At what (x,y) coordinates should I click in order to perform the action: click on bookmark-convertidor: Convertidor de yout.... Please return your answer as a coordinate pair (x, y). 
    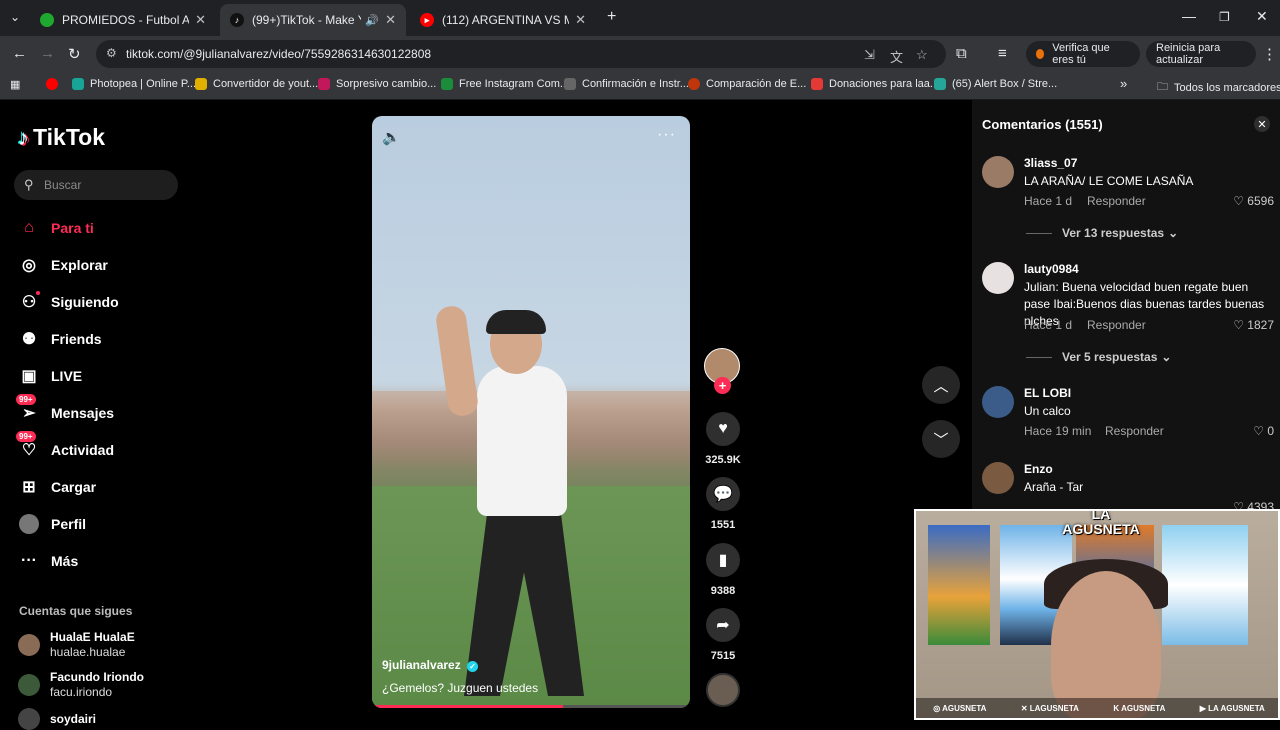
    Looking at the image, I should click on (256, 84).